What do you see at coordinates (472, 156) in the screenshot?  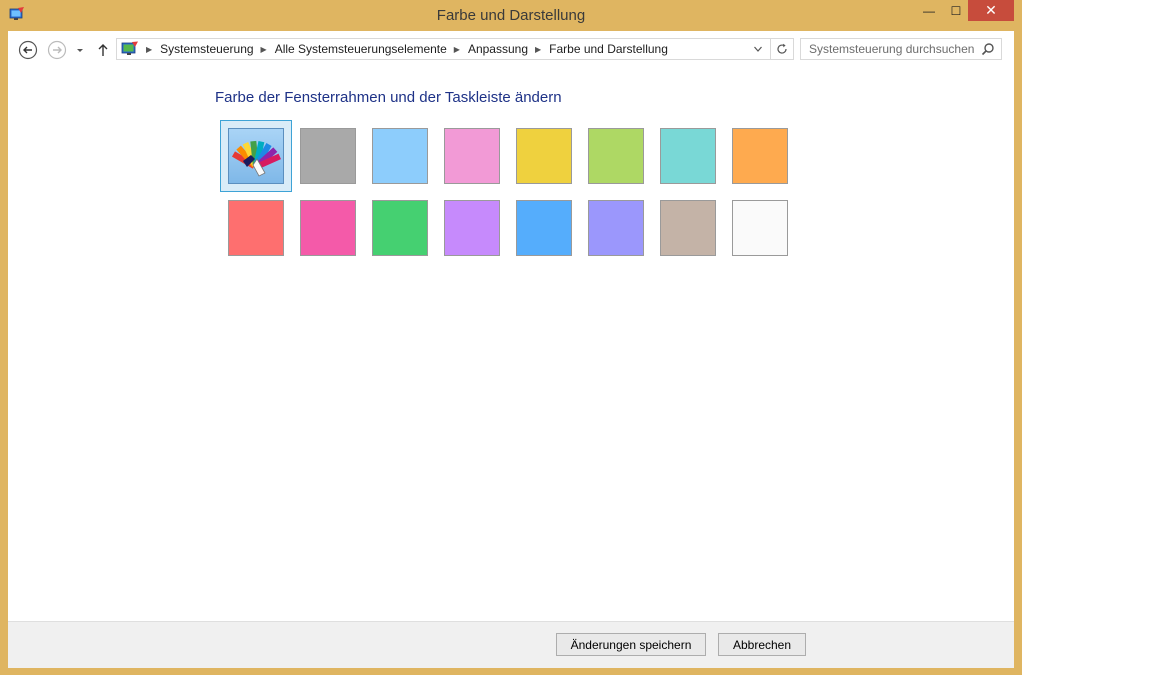 I see `color-swatch-pink` at bounding box center [472, 156].